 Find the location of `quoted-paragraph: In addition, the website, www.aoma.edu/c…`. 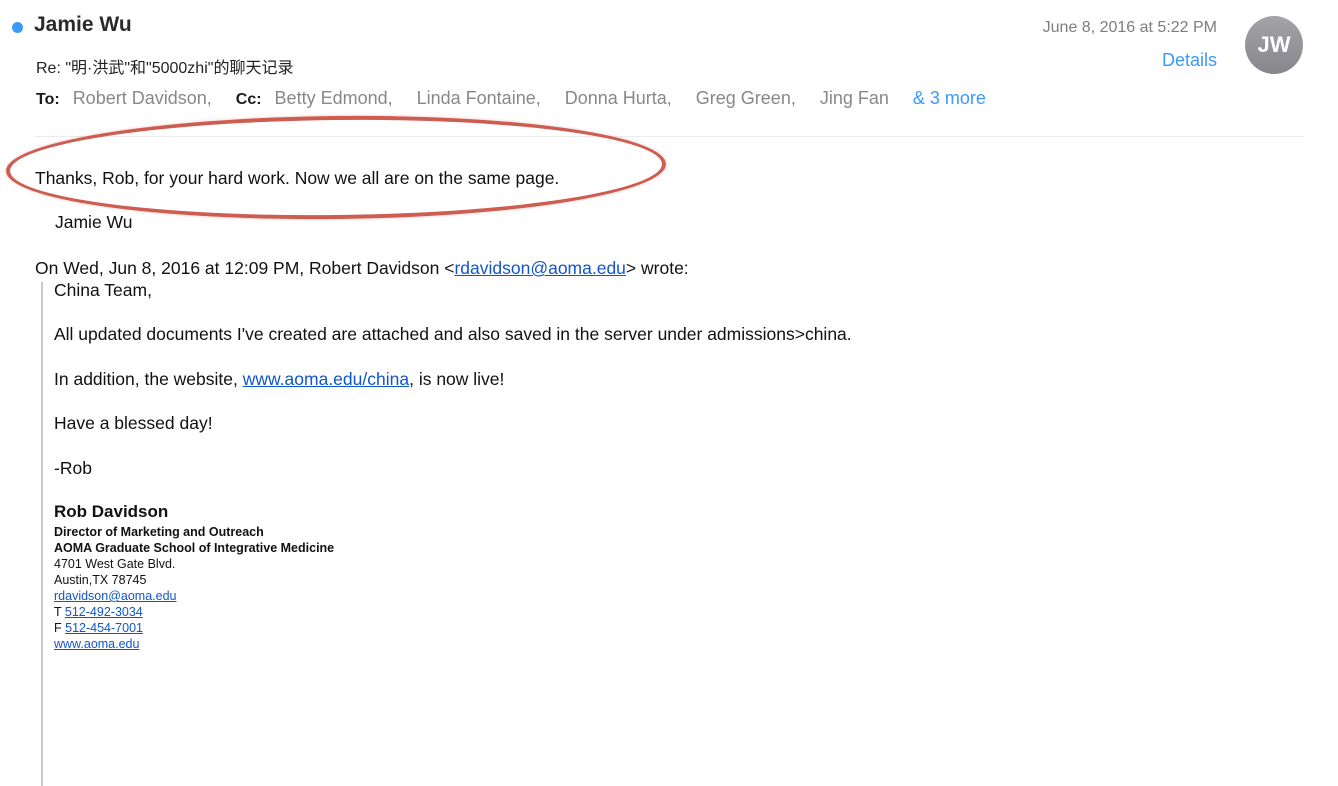

quoted-paragraph: In addition, the website, www.aoma.edu/c… is located at coordinates (279, 379).